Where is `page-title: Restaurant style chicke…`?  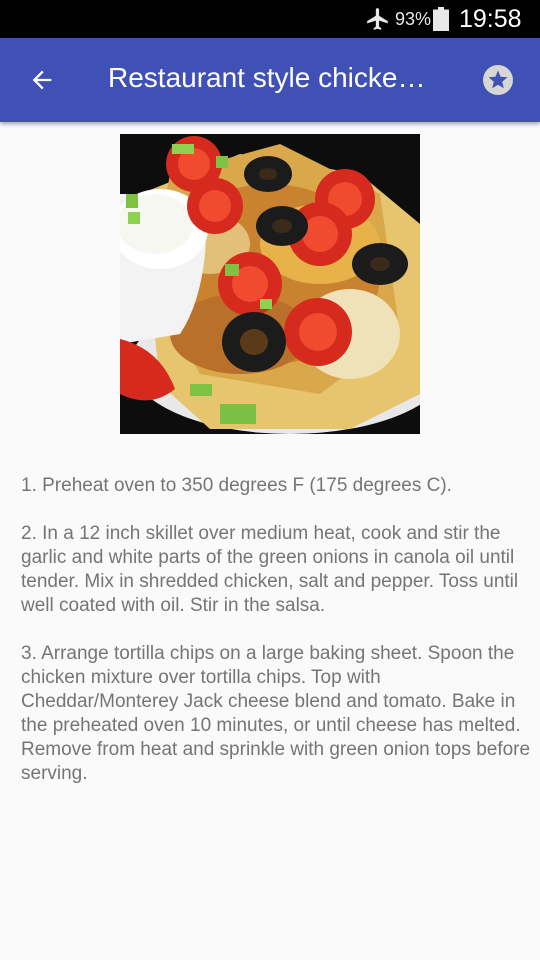
page-title: Restaurant style chicke… is located at coordinates (267, 77).